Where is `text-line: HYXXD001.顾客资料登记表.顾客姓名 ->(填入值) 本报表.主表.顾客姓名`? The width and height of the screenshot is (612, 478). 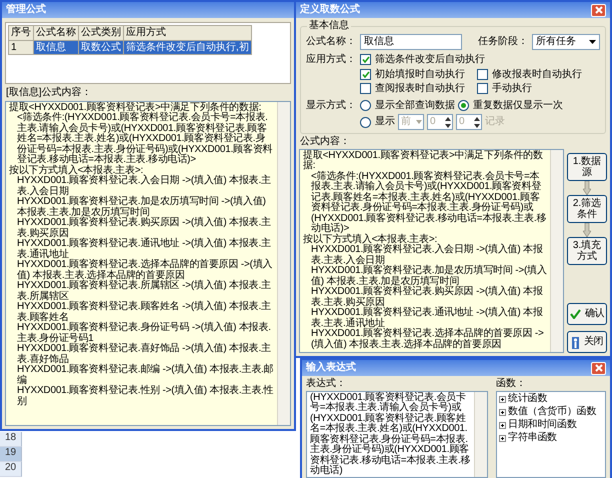 text-line: HYXXD001.顾客资料登记表.顾客姓名 ->(填入值) 本报表.主表.顾客姓名 is located at coordinates (144, 312).